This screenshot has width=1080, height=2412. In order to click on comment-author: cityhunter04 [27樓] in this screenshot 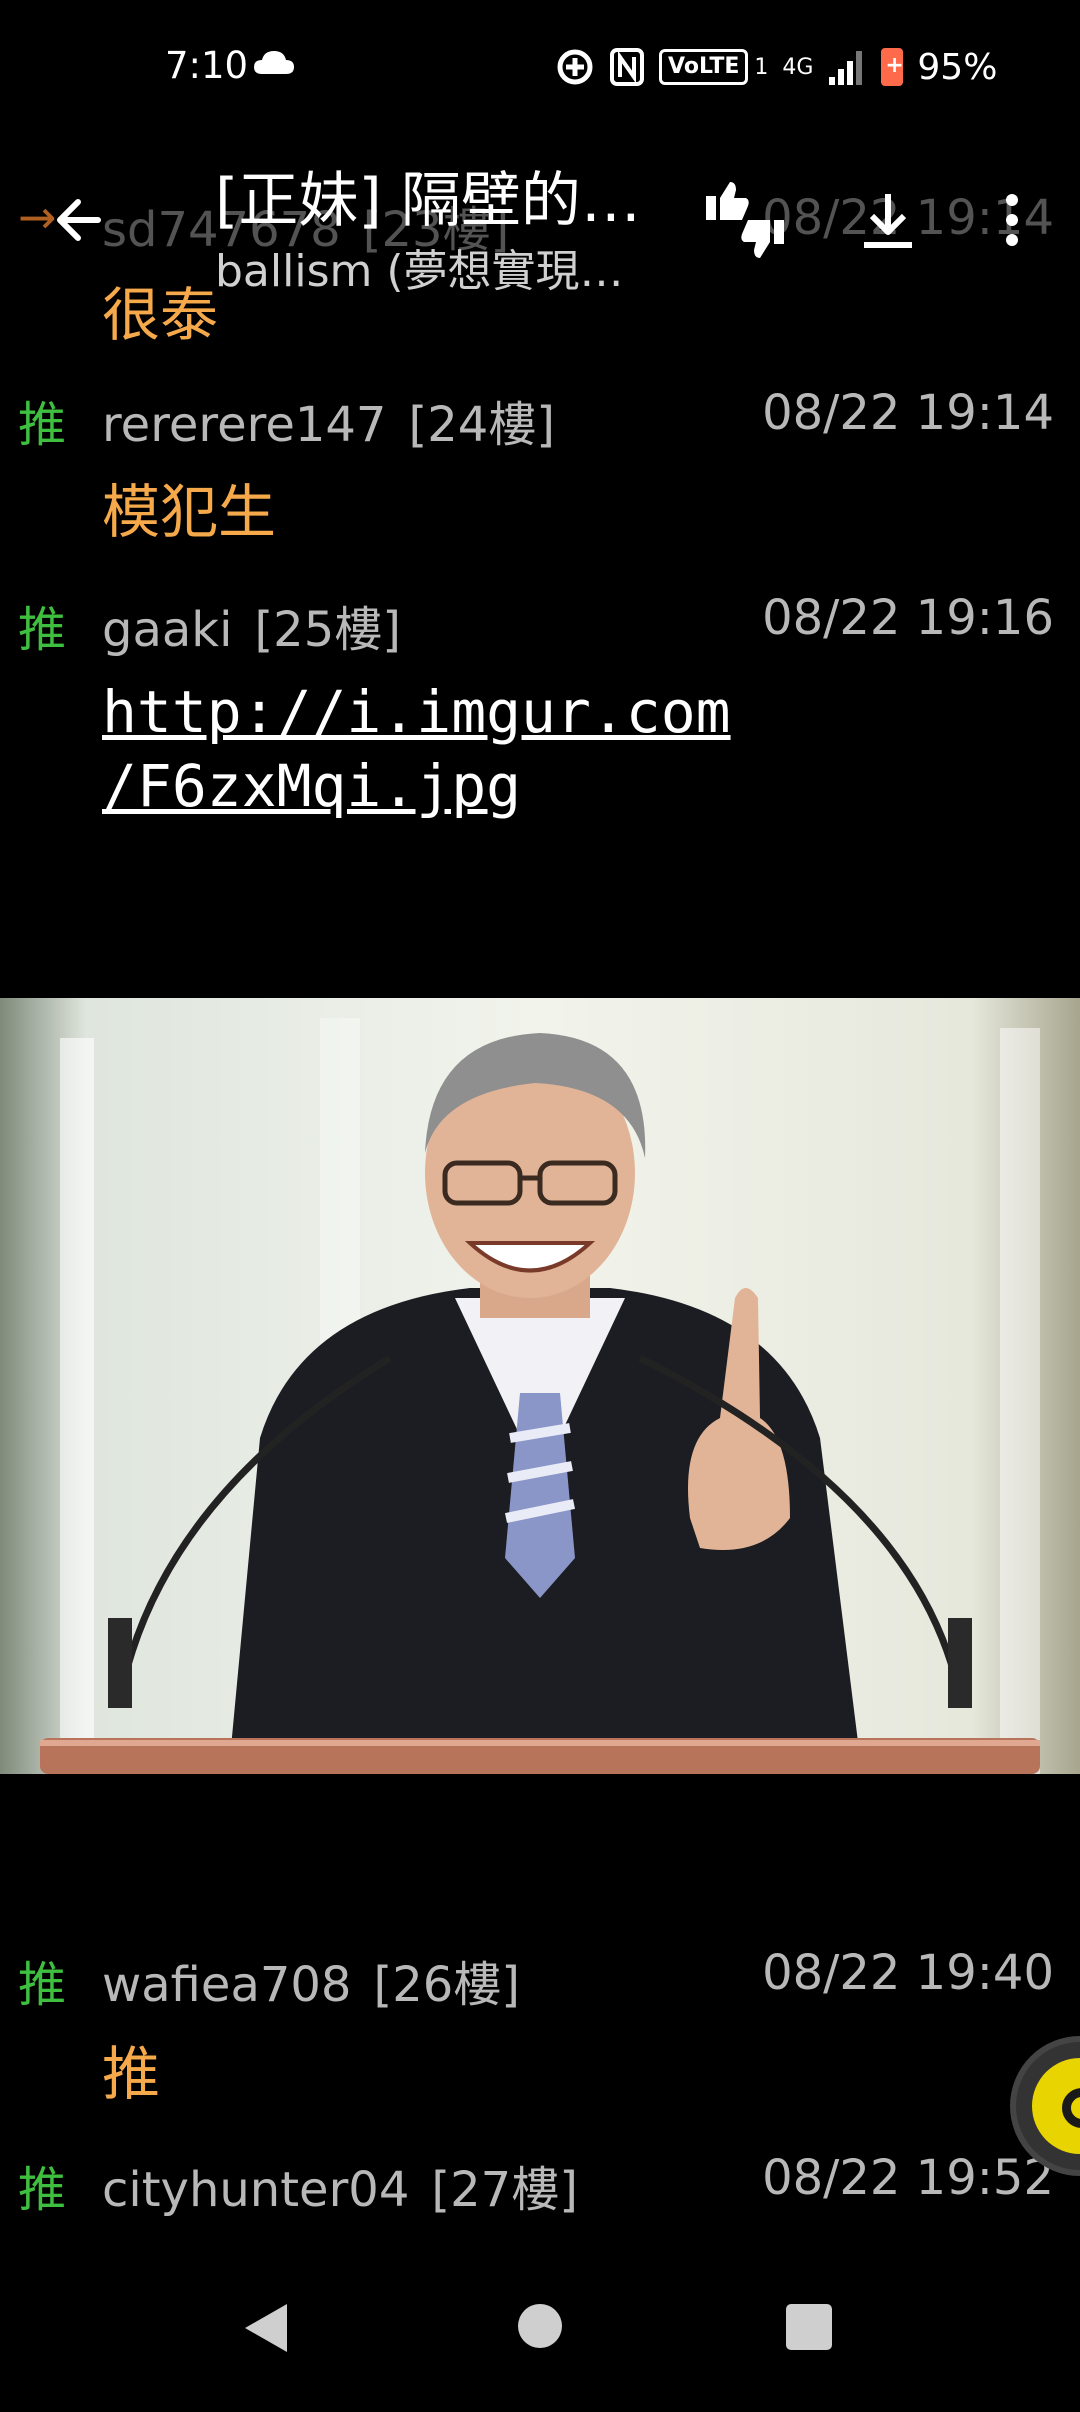, I will do `click(340, 2185)`.